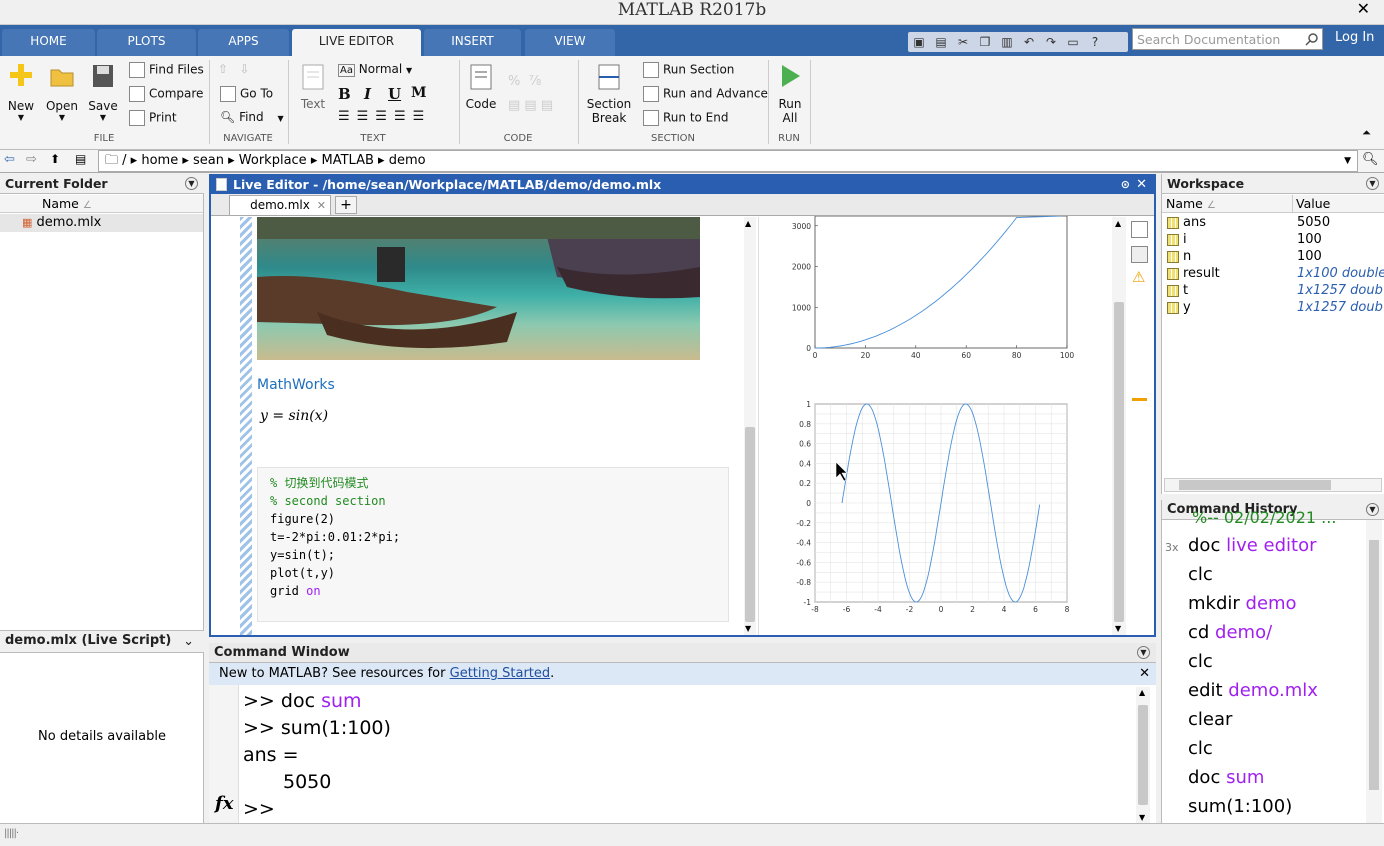 The width and height of the screenshot is (1384, 846). I want to click on table-row: ans 5050, so click(1273, 223).